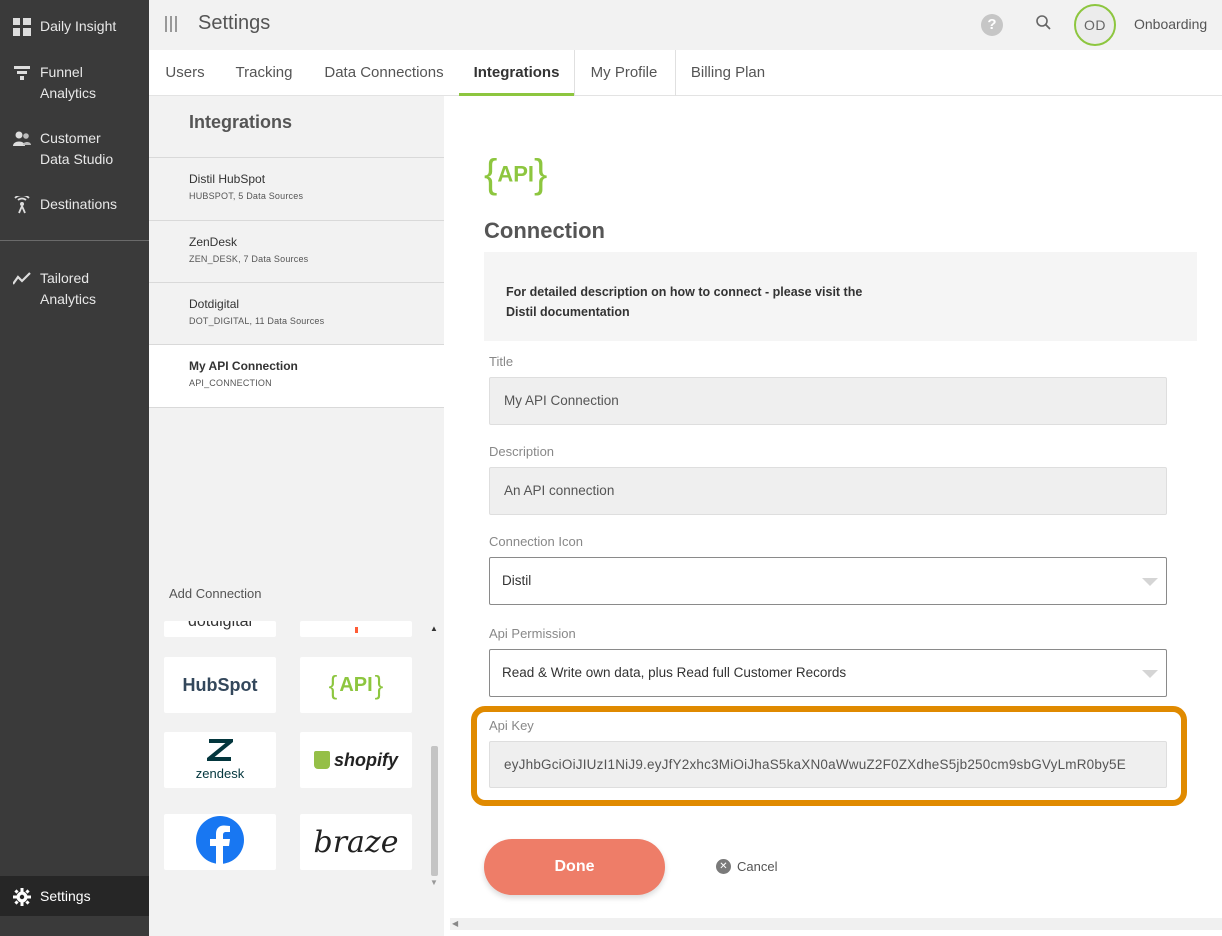  What do you see at coordinates (234, 23) in the screenshot?
I see `page-title: Settings` at bounding box center [234, 23].